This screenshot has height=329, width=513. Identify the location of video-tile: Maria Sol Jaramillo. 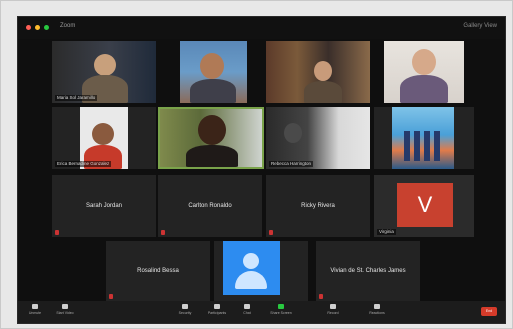
(104, 72).